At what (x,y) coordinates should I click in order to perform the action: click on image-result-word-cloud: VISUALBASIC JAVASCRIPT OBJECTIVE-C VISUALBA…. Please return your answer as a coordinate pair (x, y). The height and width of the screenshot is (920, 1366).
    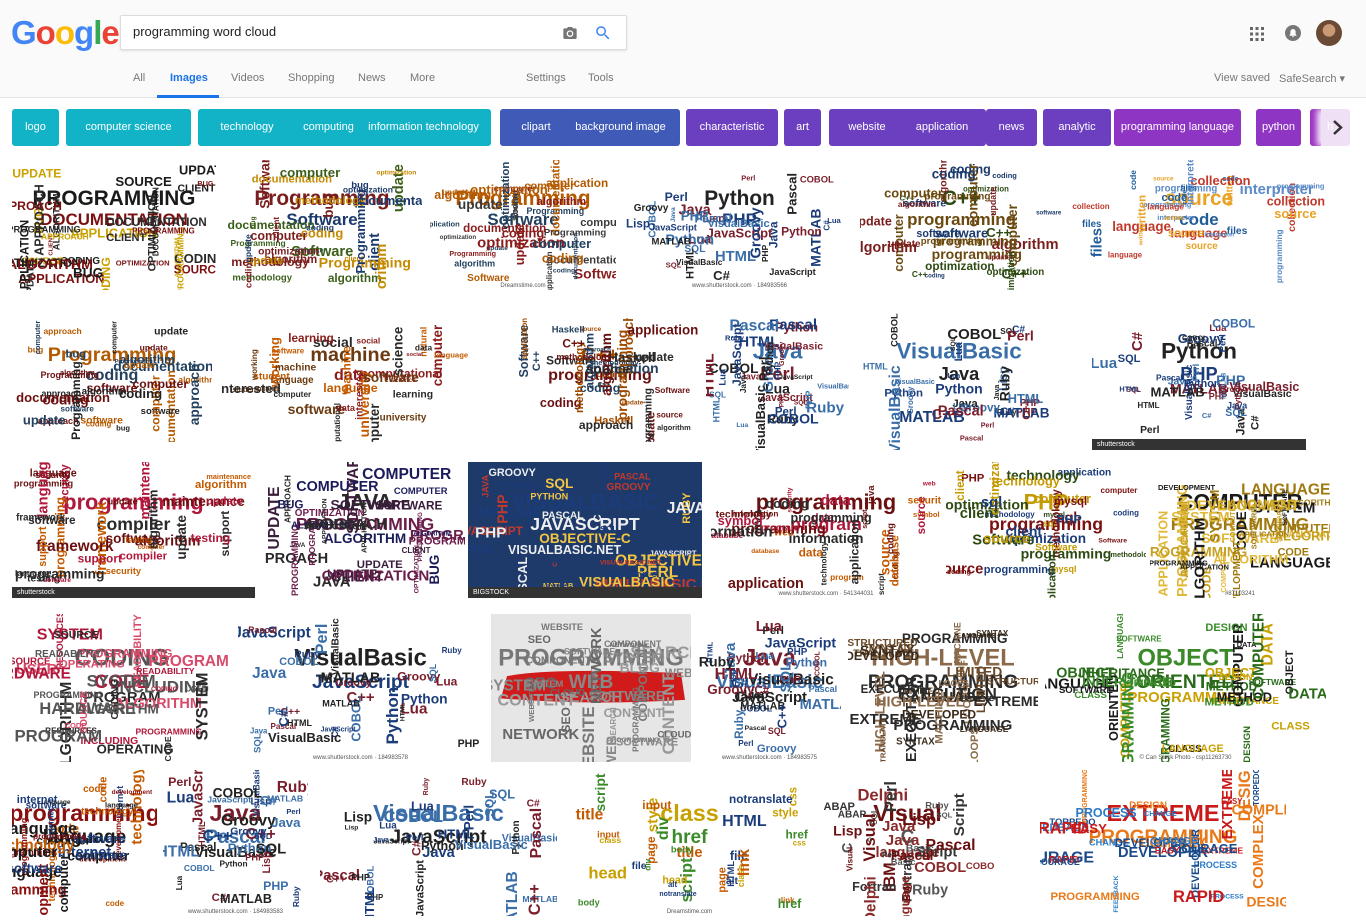
    Looking at the image, I should click on (585, 530).